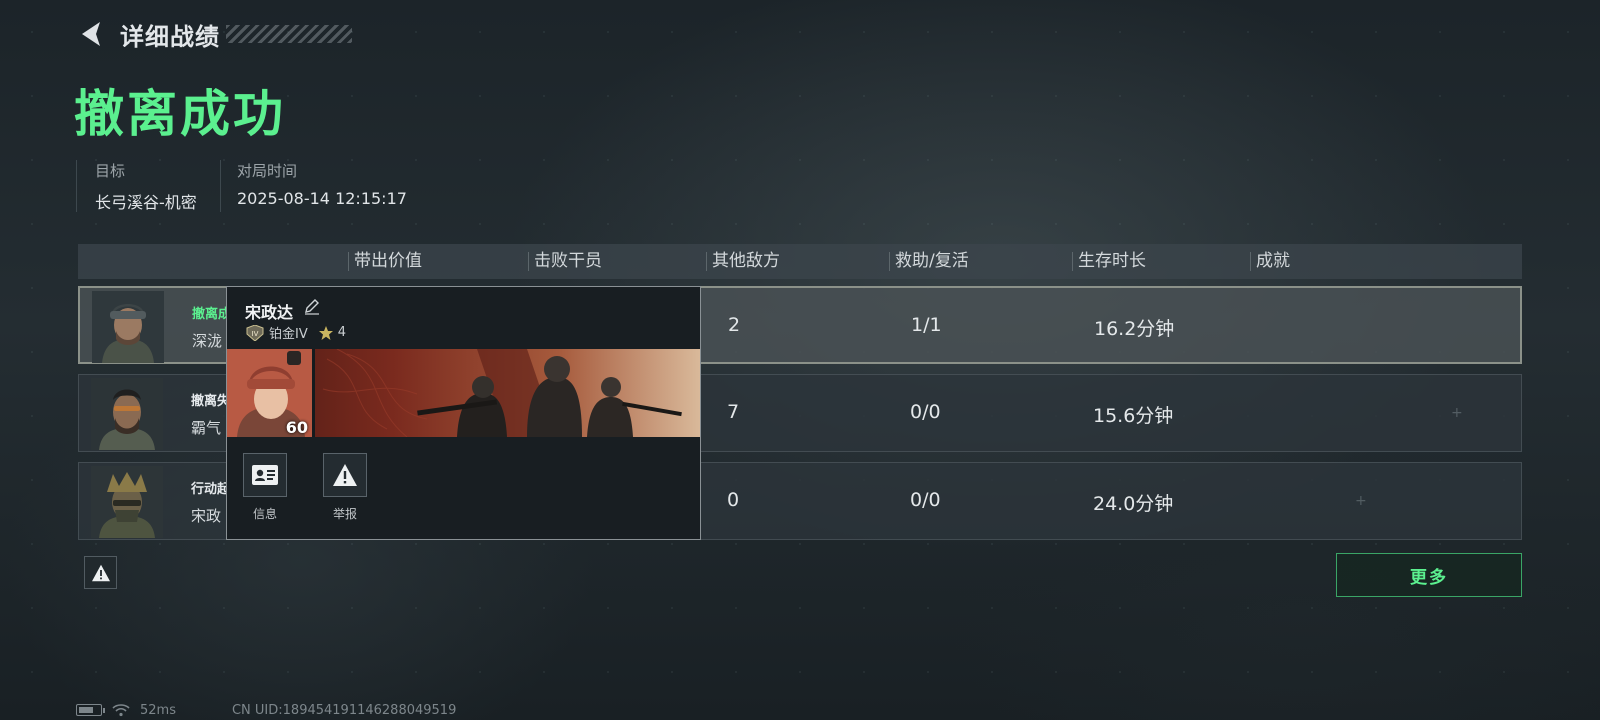  Describe the element at coordinates (734, 325) in the screenshot. I see `row-other-enemies: 2` at that location.